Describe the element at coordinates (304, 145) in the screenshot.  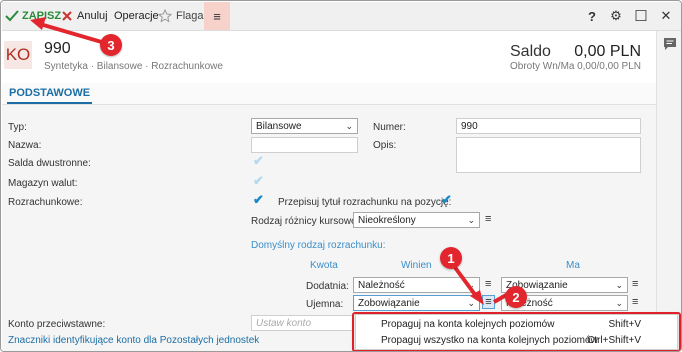
I see `nazwa-input` at that location.